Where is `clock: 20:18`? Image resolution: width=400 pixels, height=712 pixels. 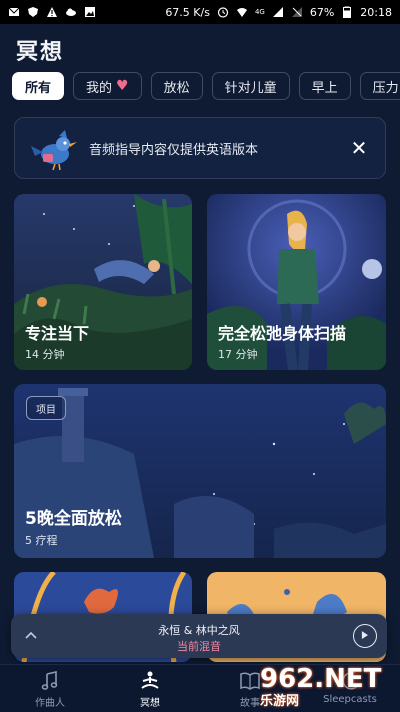
clock: 20:18 is located at coordinates (376, 12).